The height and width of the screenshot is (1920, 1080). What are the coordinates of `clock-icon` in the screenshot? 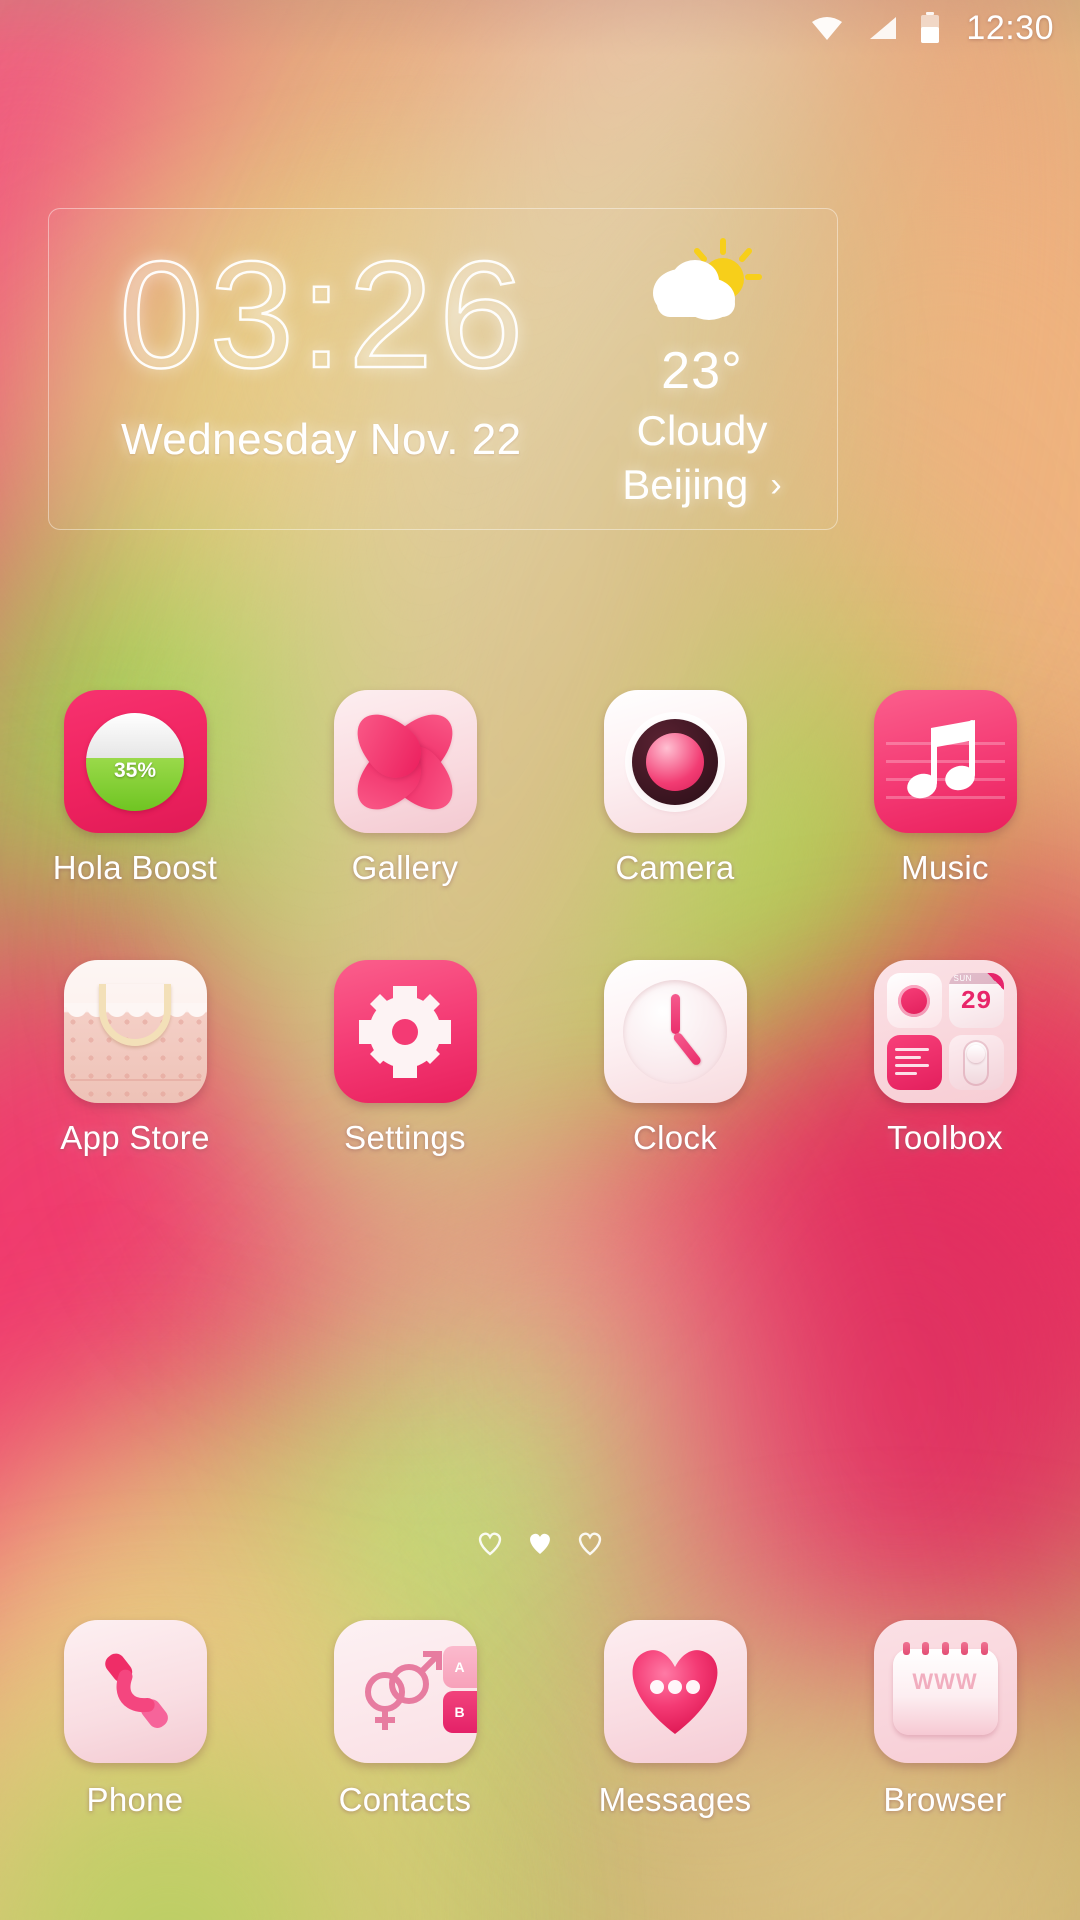 It's located at (675, 1031).